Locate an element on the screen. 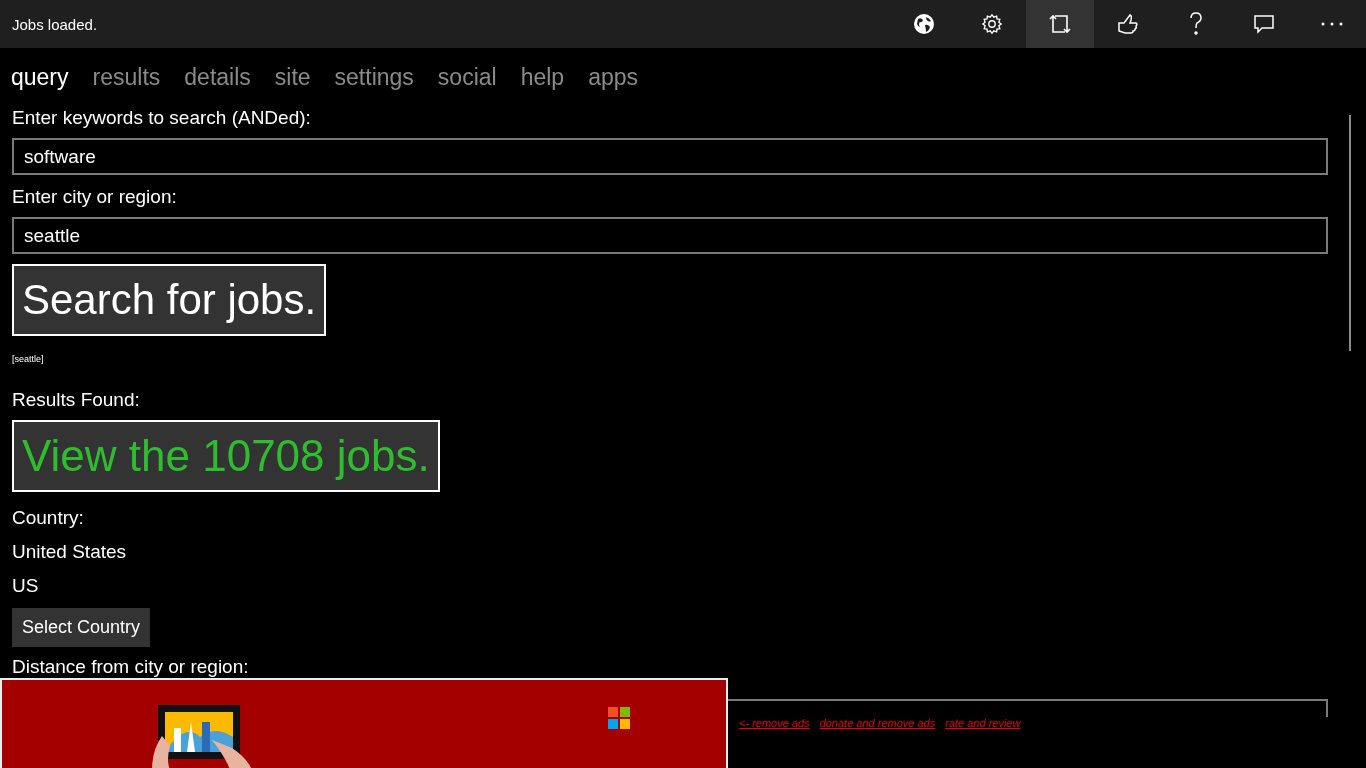 This screenshot has height=768, width=1366. keywords-label: Enter keywords to search (ANDed): is located at coordinates (161, 118).